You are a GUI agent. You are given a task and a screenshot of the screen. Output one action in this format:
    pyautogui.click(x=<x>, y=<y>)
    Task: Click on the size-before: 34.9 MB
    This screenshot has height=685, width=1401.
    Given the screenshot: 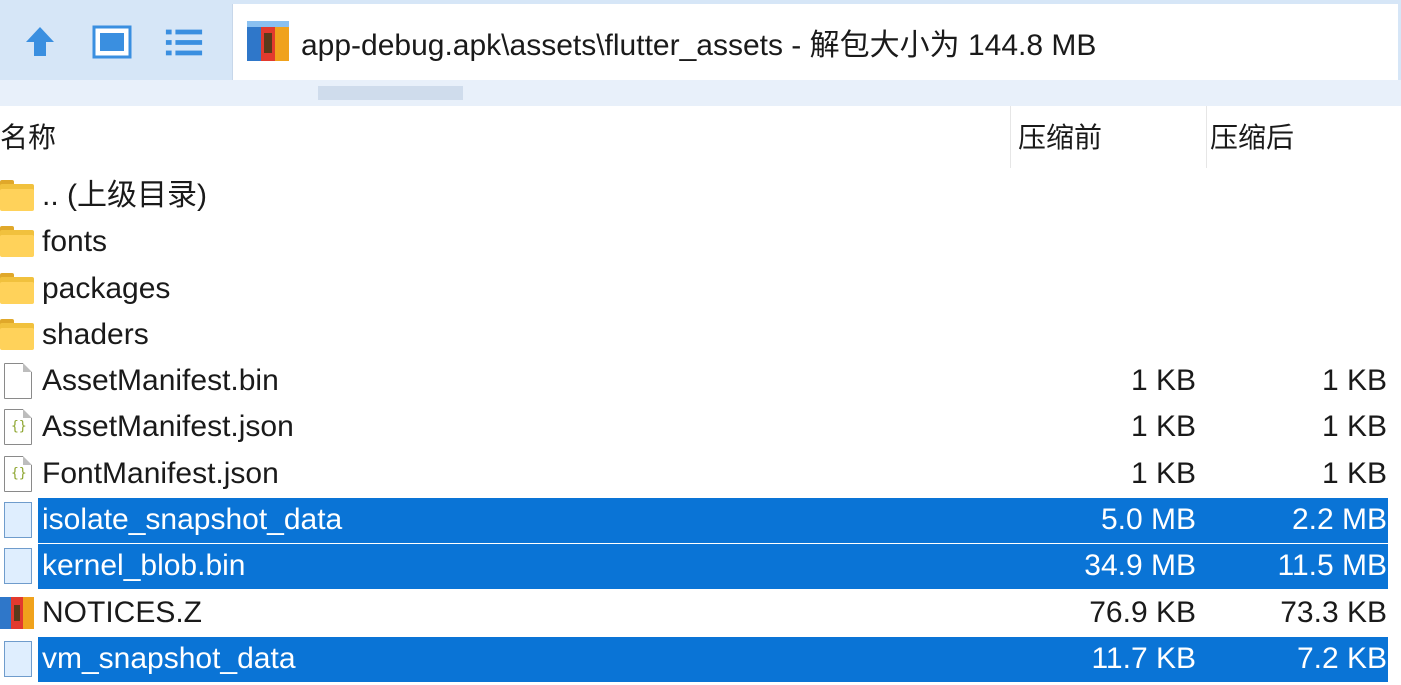 What is the action you would take?
    pyautogui.click(x=1140, y=566)
    